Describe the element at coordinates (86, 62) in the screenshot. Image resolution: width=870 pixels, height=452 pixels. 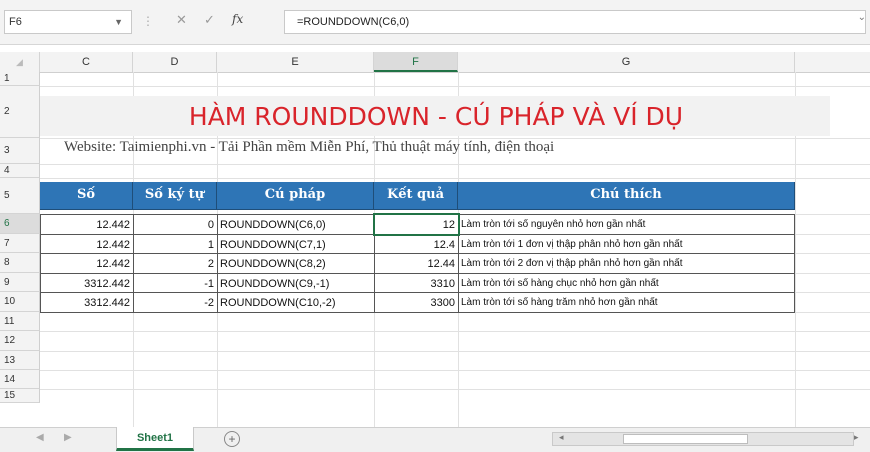
I see `column-header-c: C` at that location.